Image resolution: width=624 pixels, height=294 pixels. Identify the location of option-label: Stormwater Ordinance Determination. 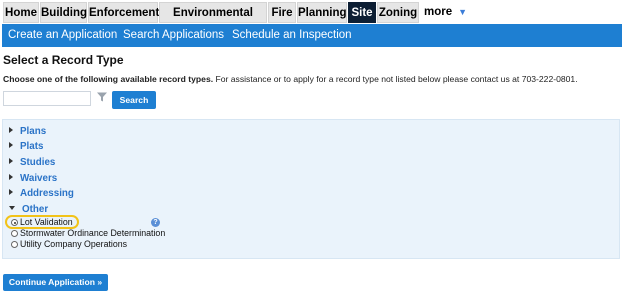
(93, 233).